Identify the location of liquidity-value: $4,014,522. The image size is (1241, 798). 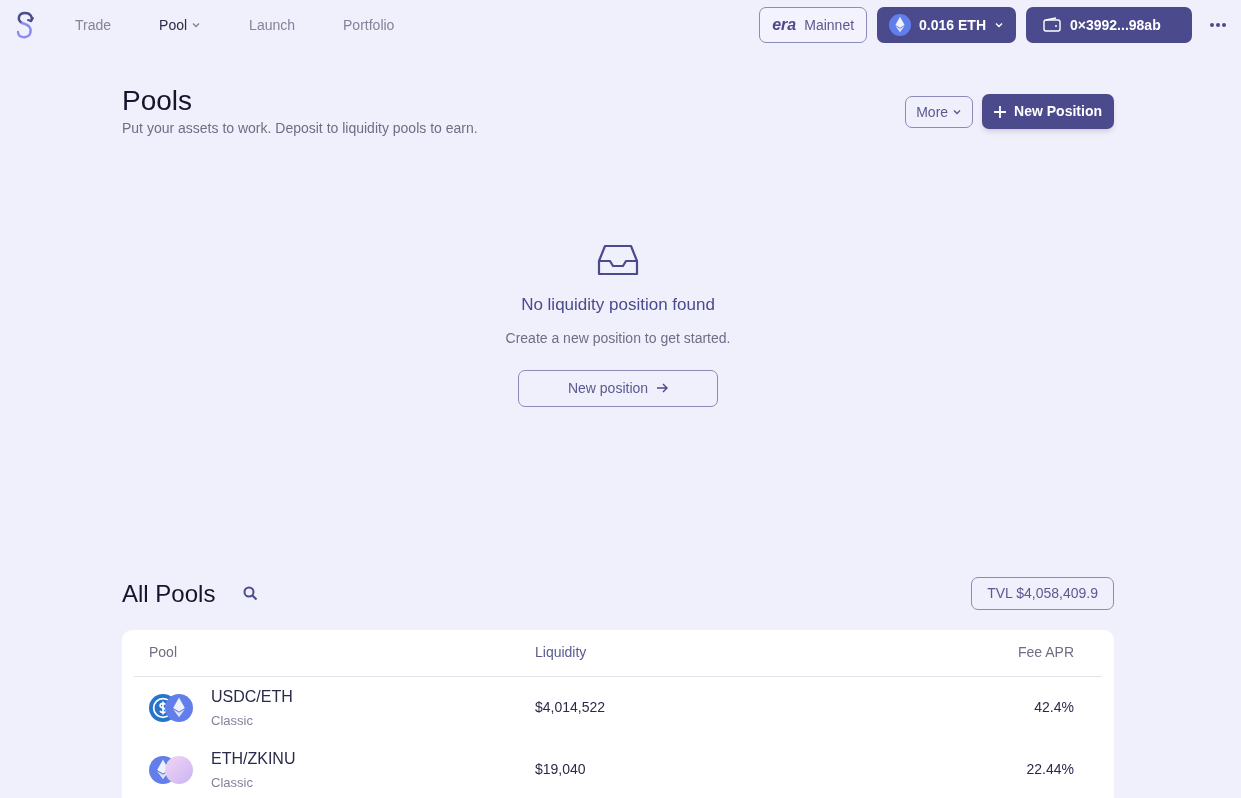
(570, 707).